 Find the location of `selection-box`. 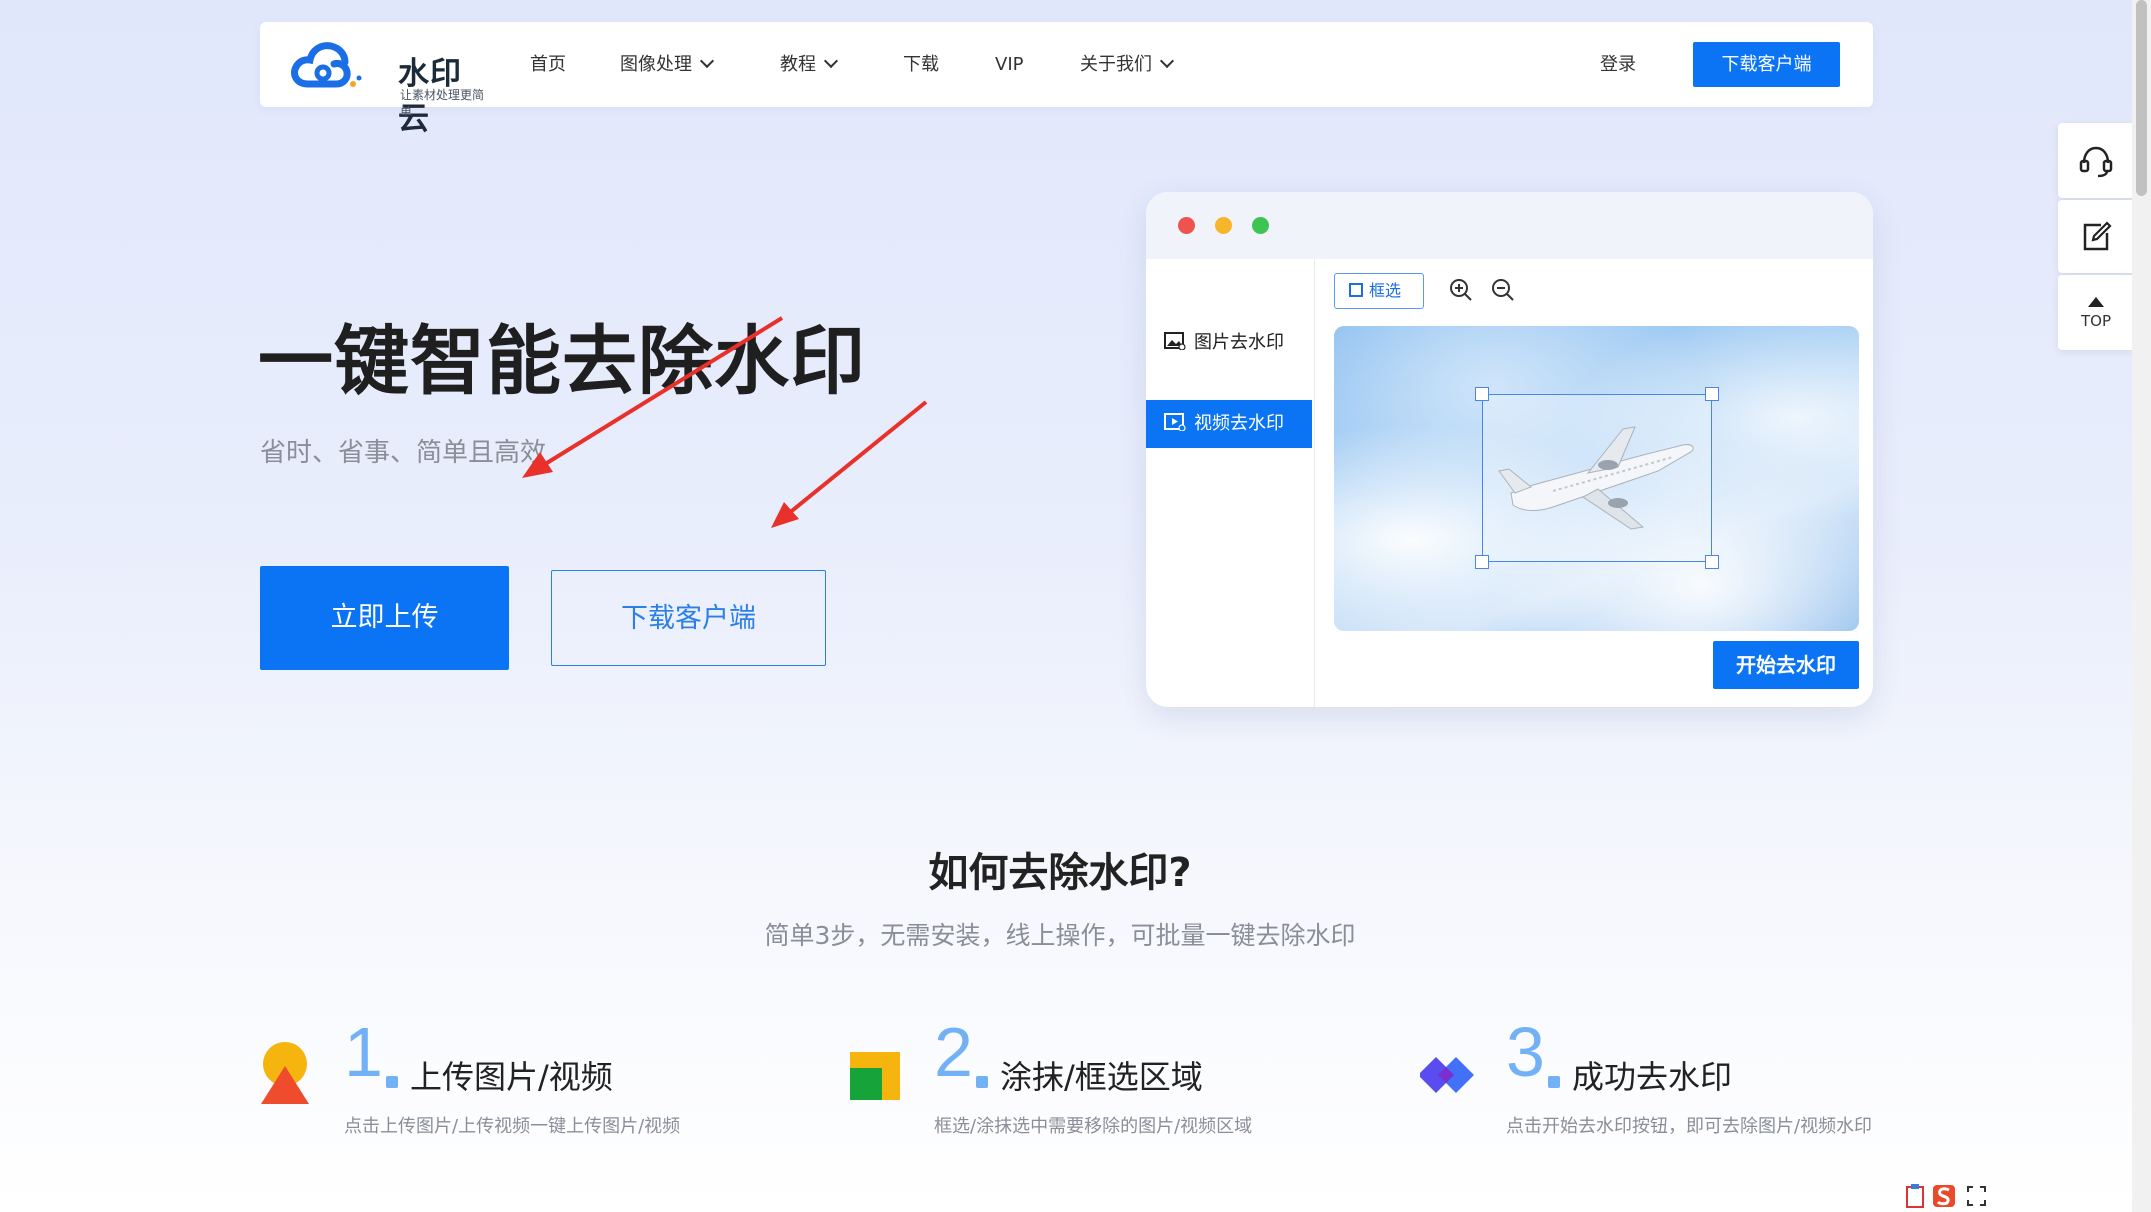

selection-box is located at coordinates (1597, 478).